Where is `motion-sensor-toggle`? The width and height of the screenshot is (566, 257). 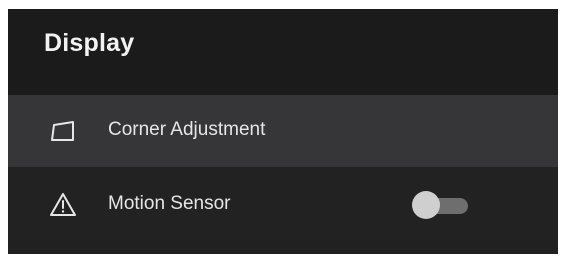 motion-sensor-toggle is located at coordinates (440, 205).